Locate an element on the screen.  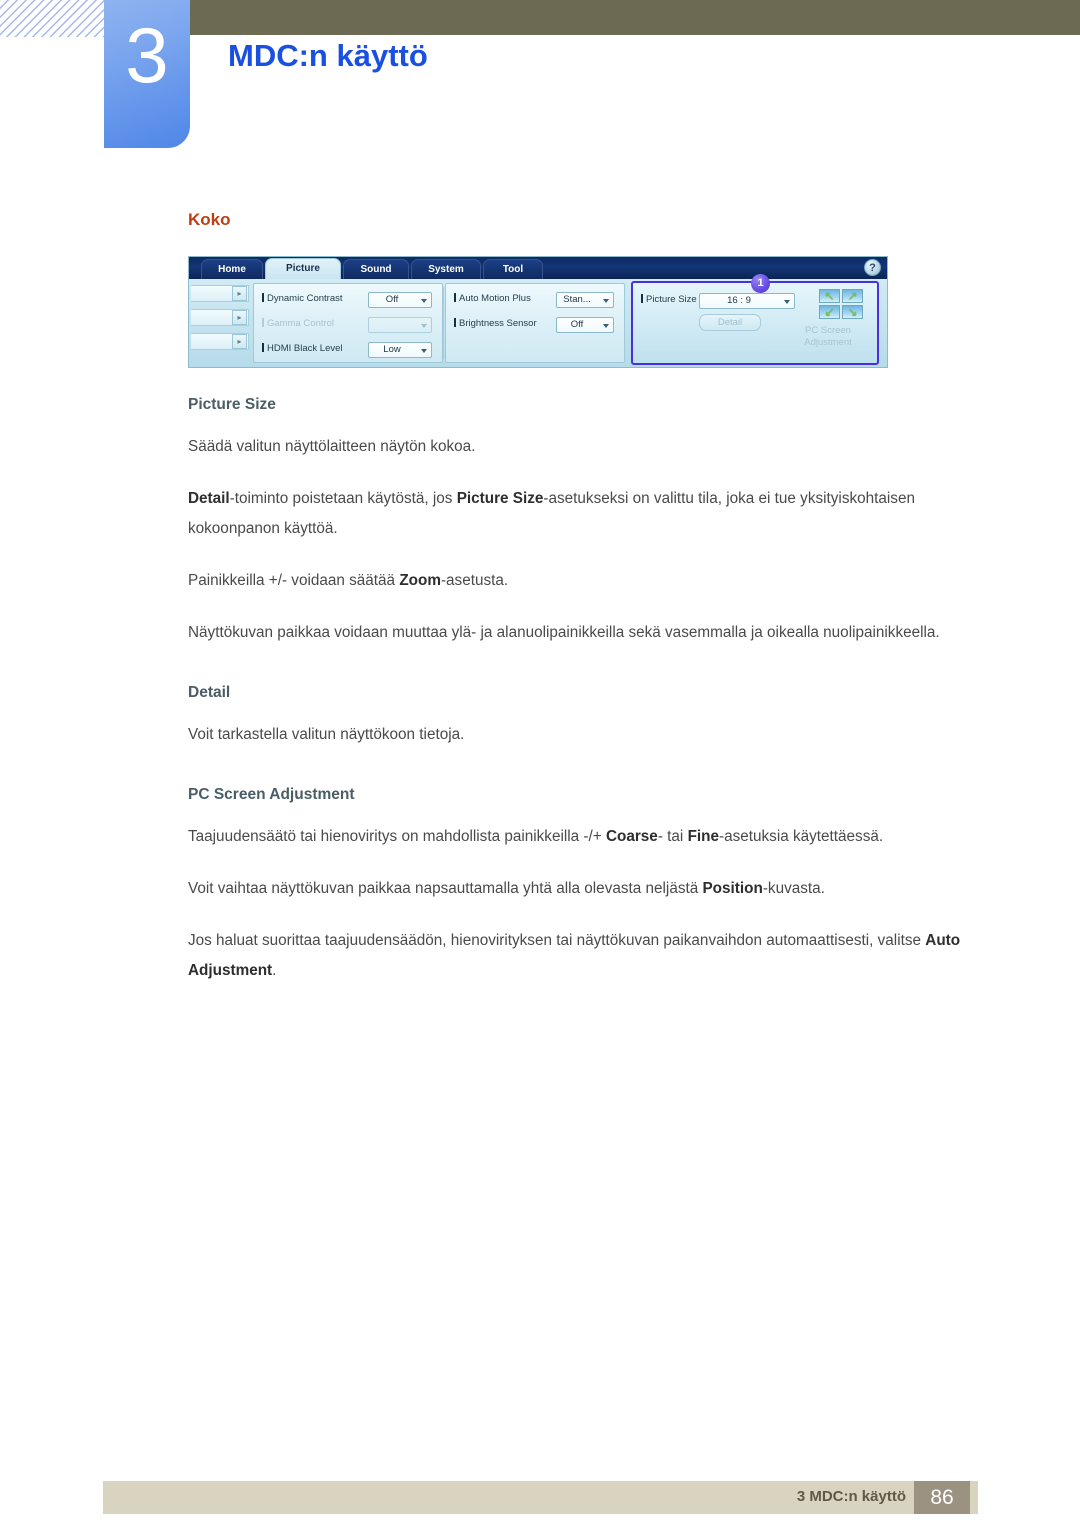
hdmi-black-level-dropdown: Low is located at coordinates (400, 350).